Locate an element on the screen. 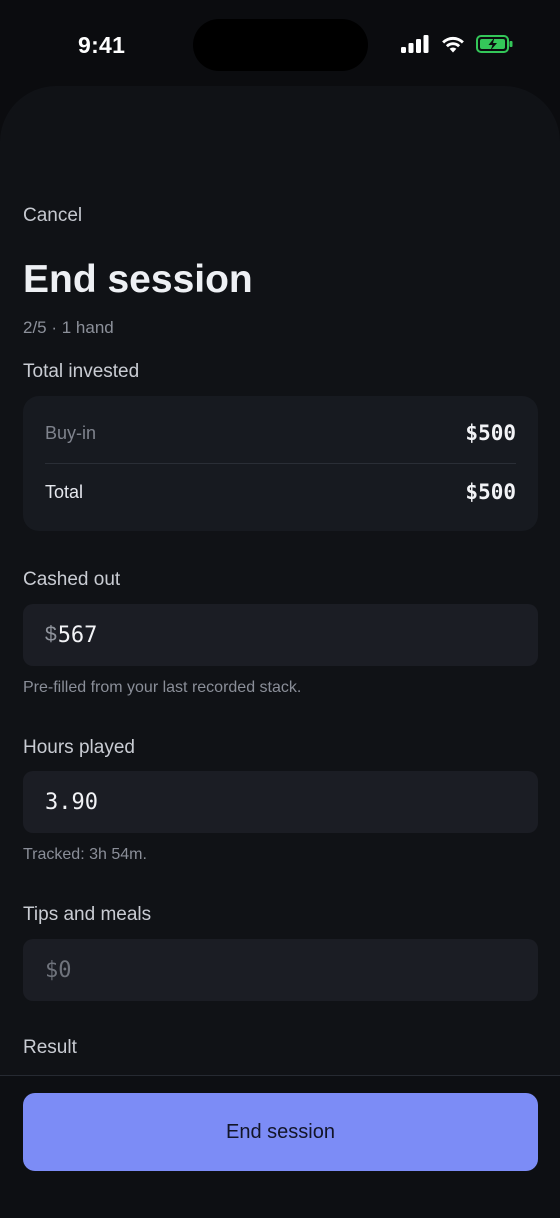 Image resolution: width=560 pixels, height=1218 pixels. status-time: 9:41 is located at coordinates (102, 45).